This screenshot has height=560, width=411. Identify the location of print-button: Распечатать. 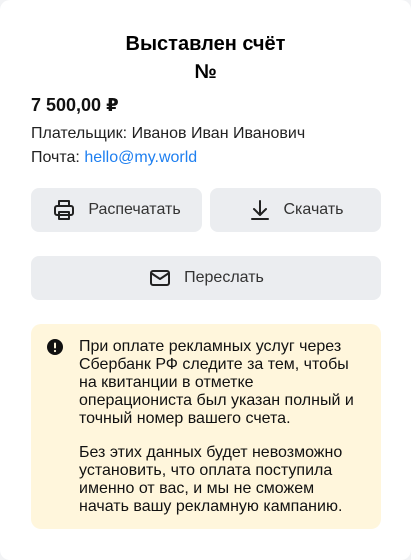
(116, 210).